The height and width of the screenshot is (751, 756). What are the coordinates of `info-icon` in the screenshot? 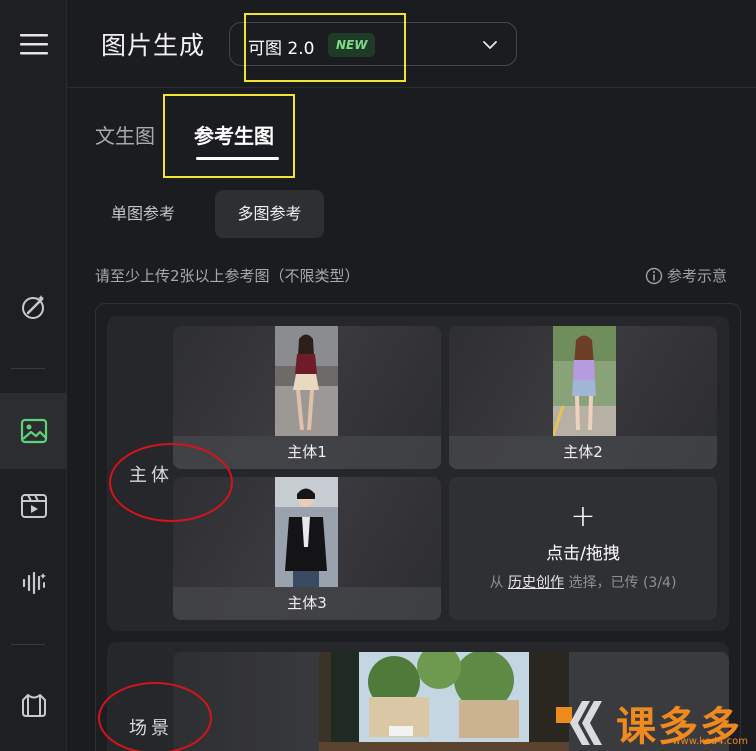 It's located at (654, 275).